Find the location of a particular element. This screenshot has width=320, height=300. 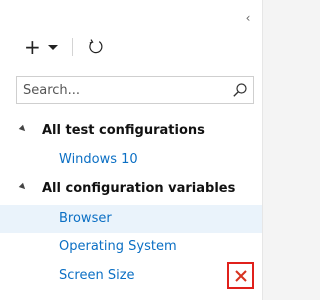

tree-item-screen-size: Screen Size is located at coordinates (131, 276).